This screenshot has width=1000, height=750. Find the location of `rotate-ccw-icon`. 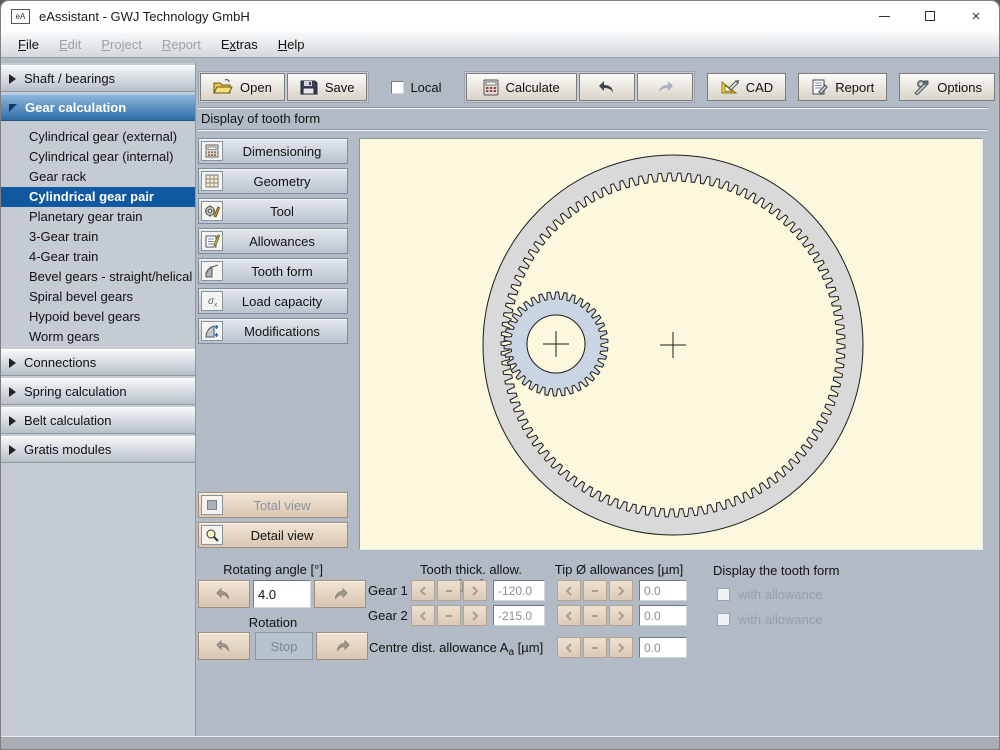

rotate-ccw-icon is located at coordinates (222, 645).